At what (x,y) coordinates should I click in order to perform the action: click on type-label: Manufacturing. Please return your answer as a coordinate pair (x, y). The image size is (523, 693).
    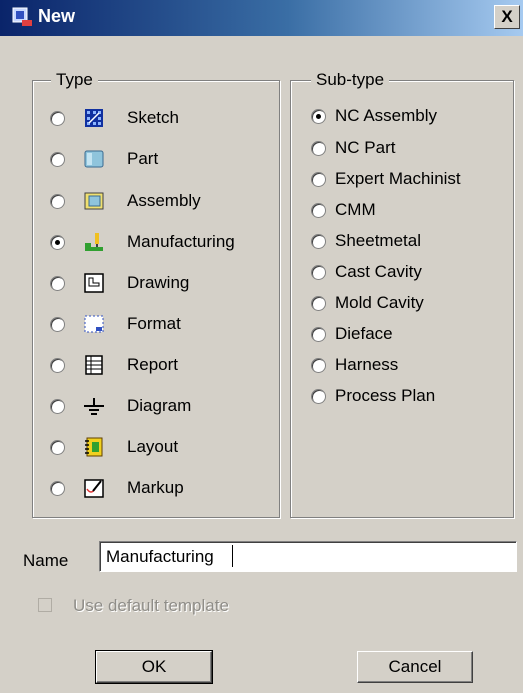
    Looking at the image, I should click on (181, 241).